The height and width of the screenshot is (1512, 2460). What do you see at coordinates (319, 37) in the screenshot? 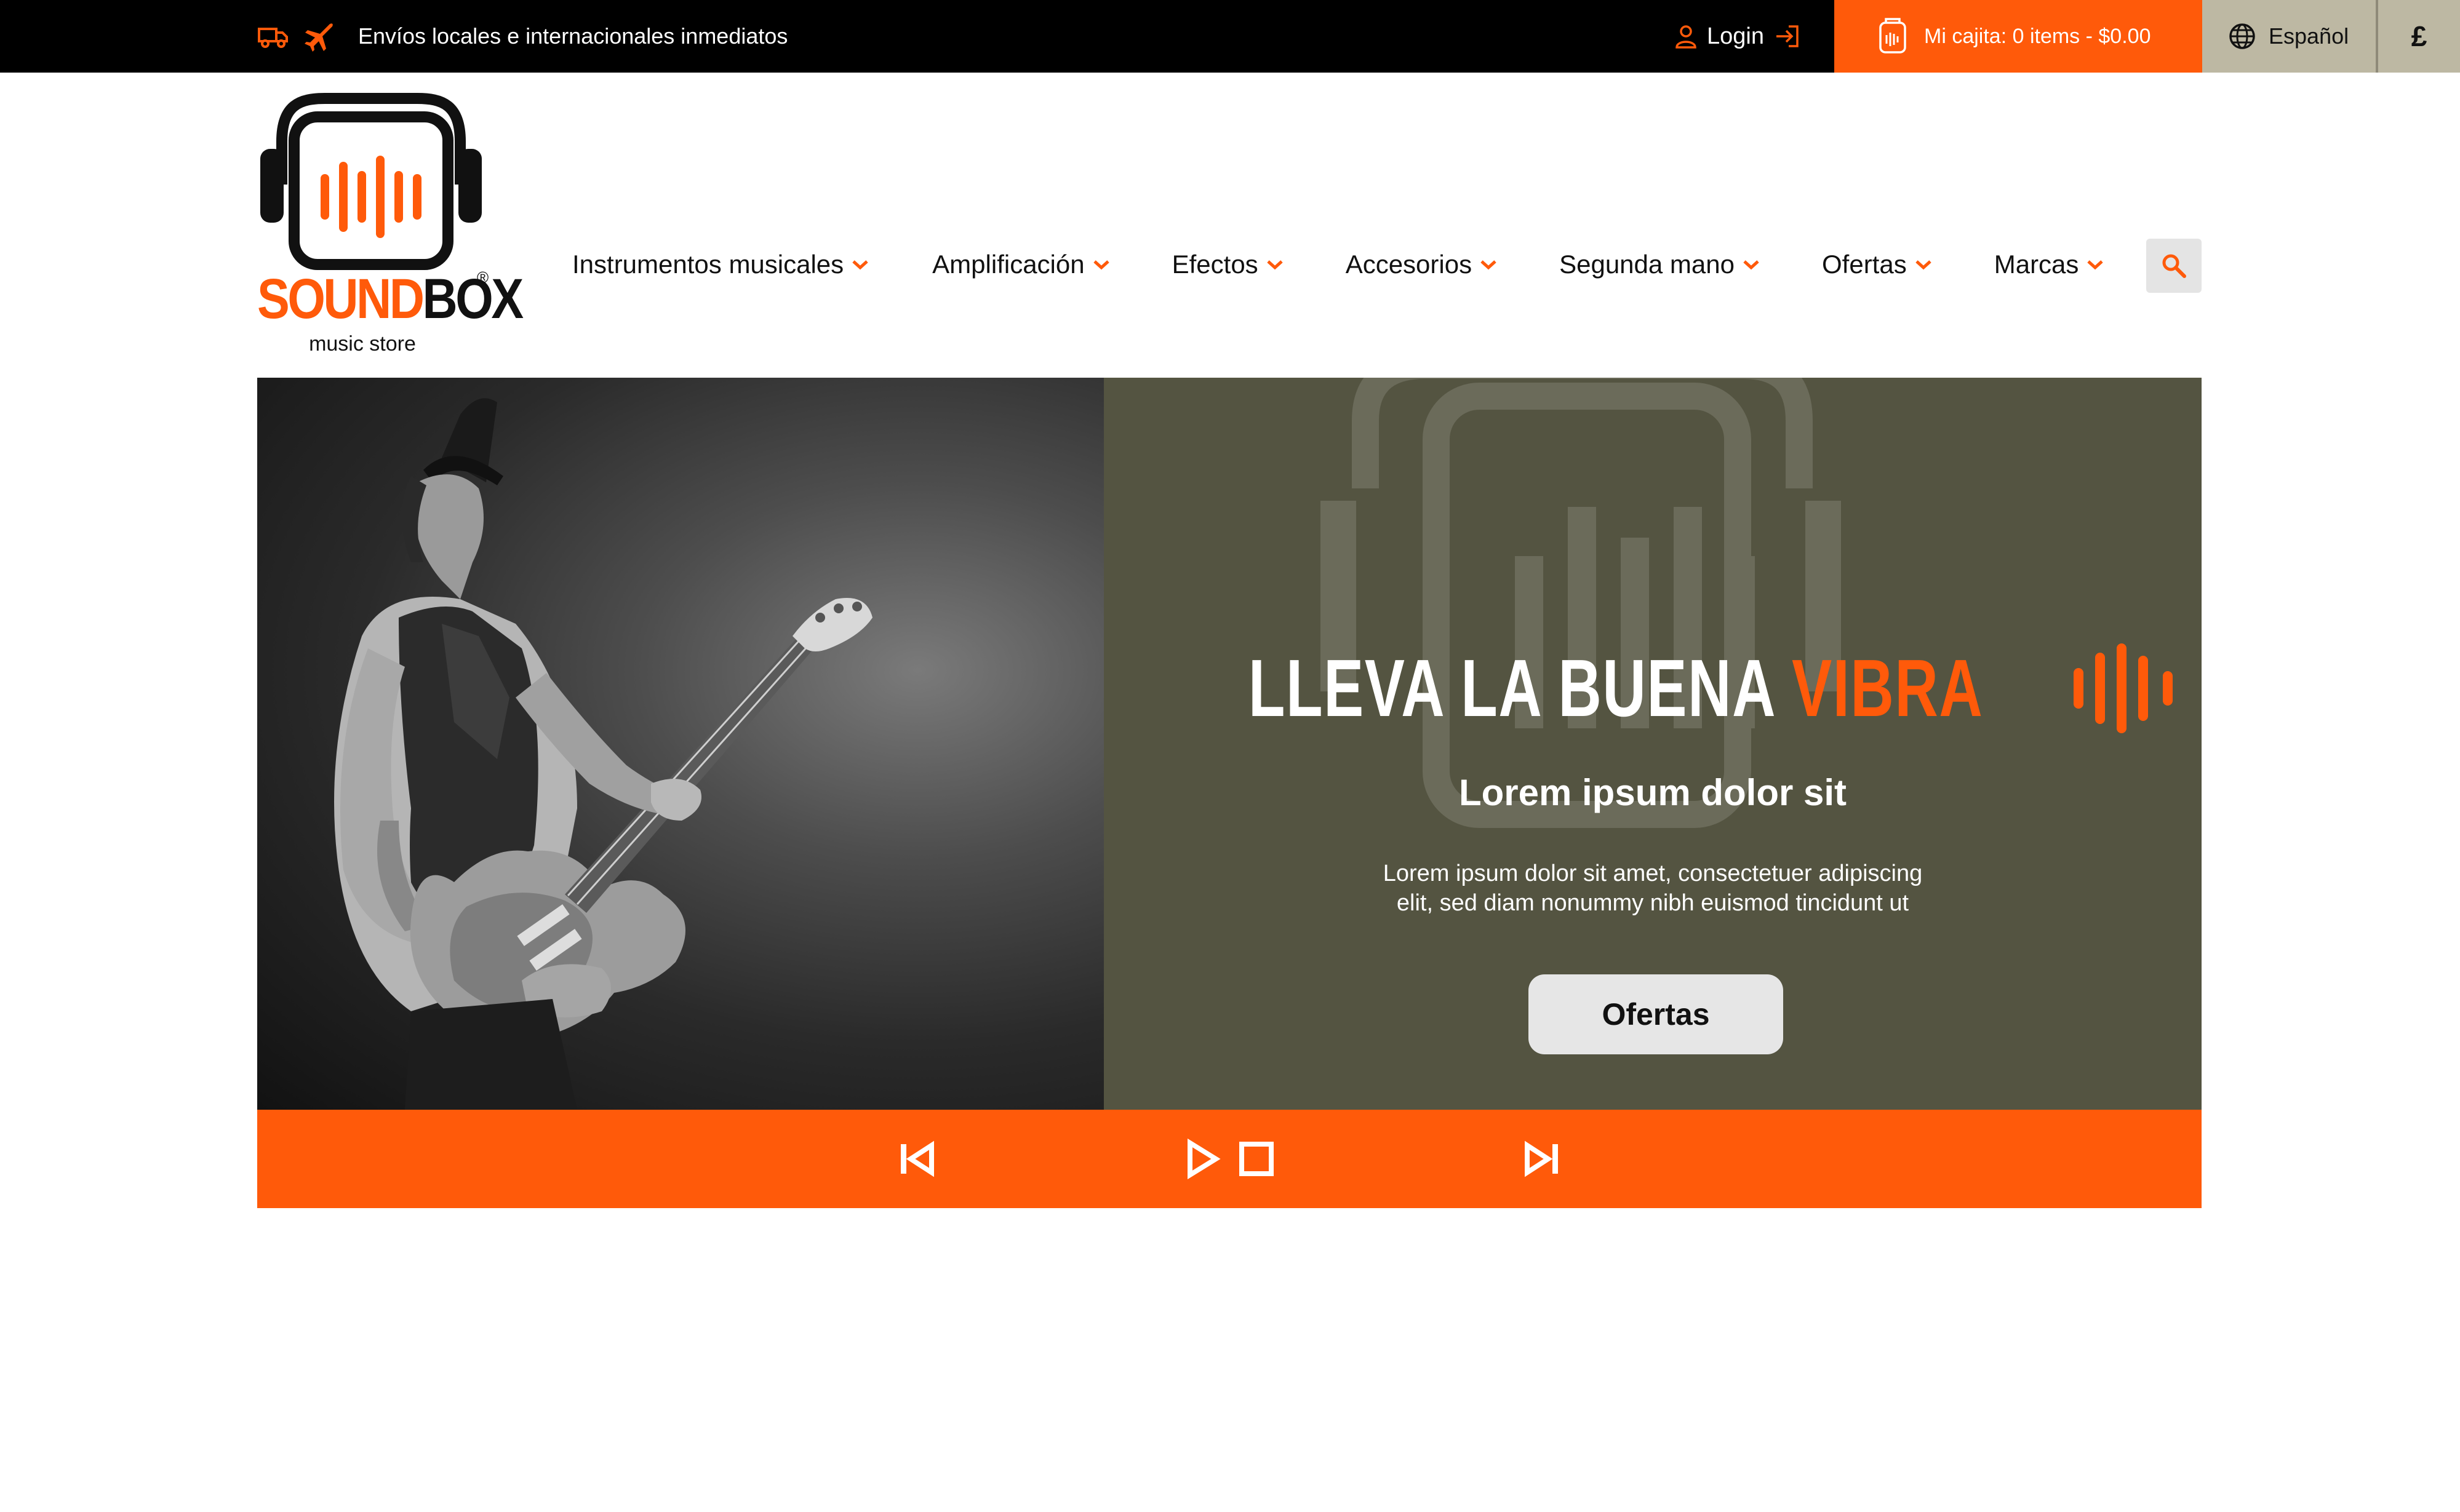
I see `airplane-icon` at bounding box center [319, 37].